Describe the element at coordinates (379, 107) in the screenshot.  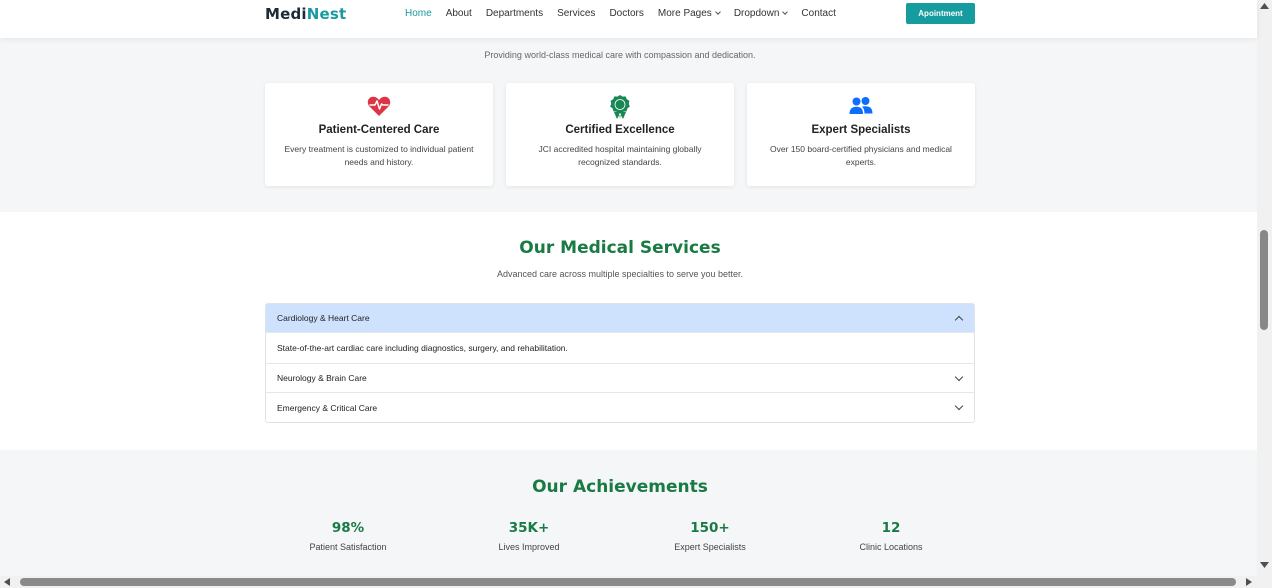
I see `heart-pulse-icon` at that location.